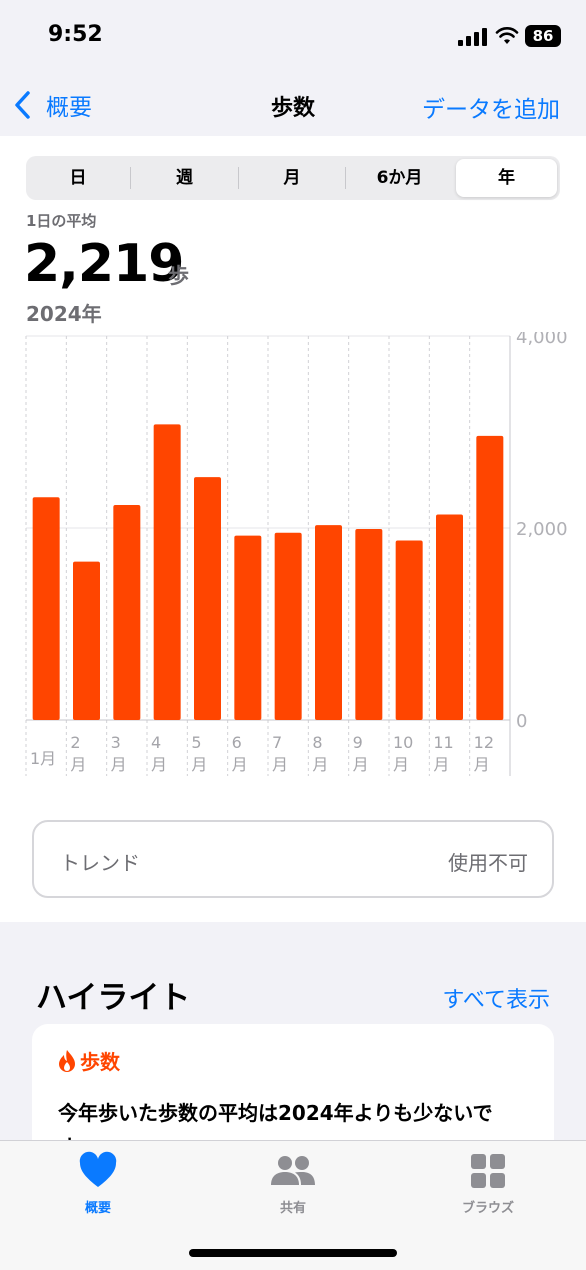 The height and width of the screenshot is (1270, 586). Describe the element at coordinates (443, 742) in the screenshot. I see `x-tick-label: 11` at that location.